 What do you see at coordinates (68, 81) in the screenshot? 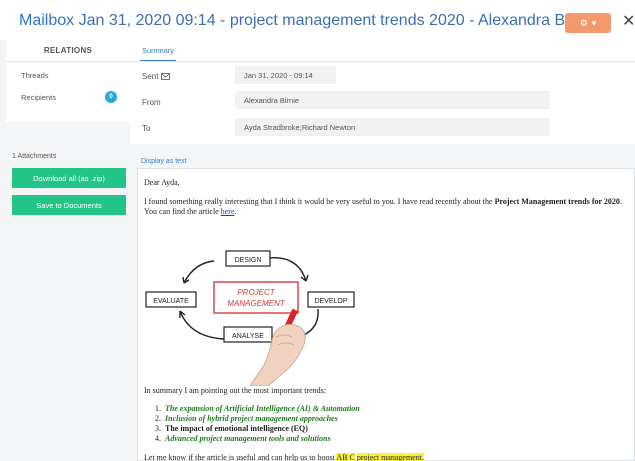
I see `relations-panel: RELATIONS Threads Recipients 0` at bounding box center [68, 81].